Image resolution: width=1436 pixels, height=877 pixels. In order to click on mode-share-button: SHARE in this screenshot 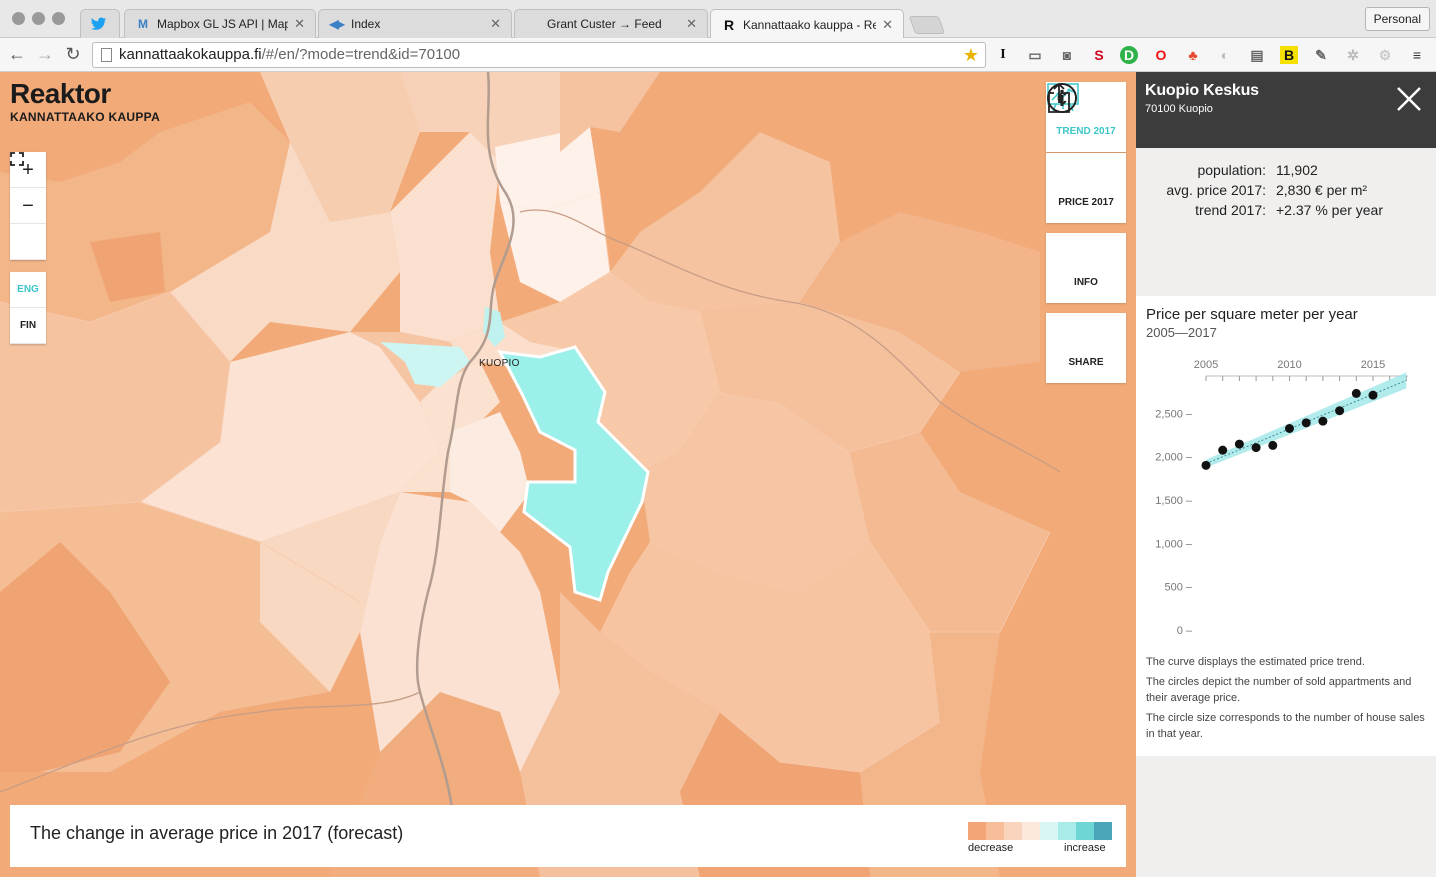, I will do `click(1086, 232)`.